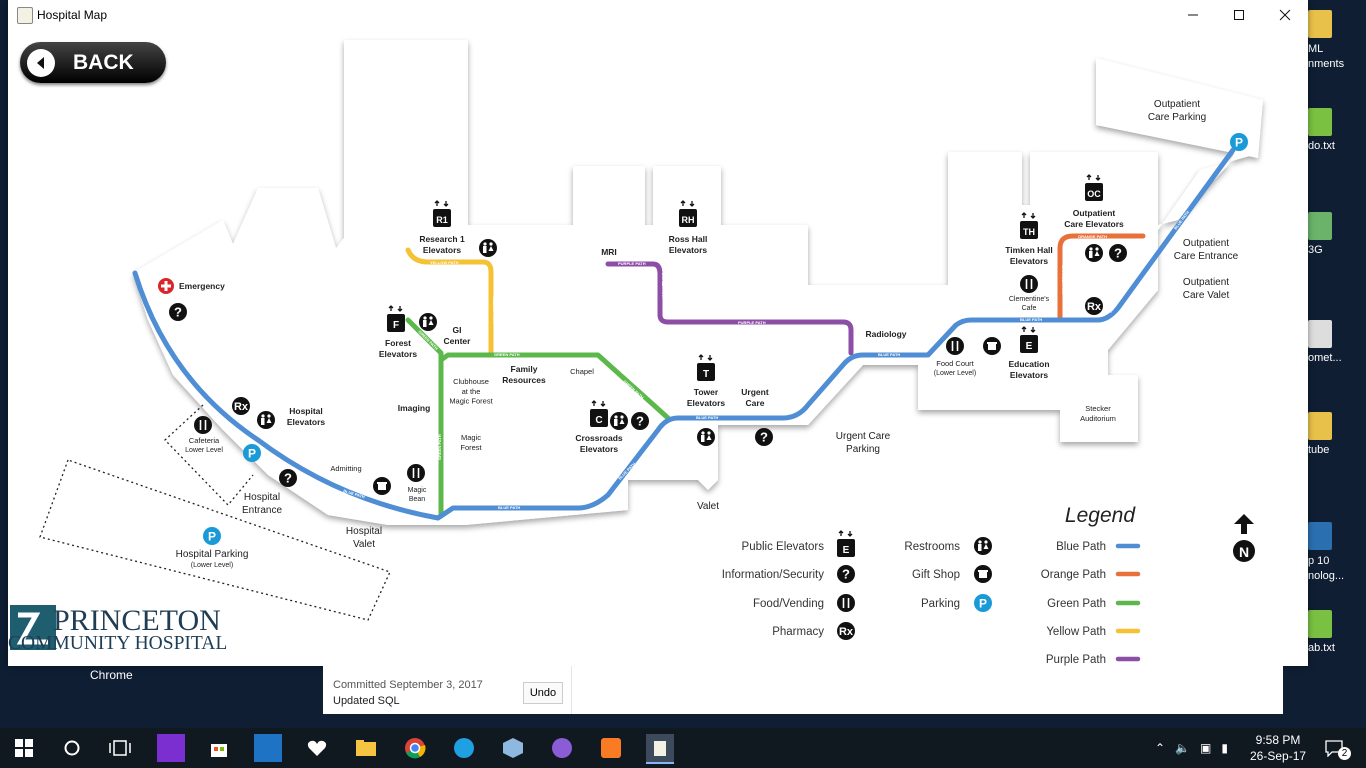  I want to click on desktop-icon-do: do.txt, so click(1337, 130).